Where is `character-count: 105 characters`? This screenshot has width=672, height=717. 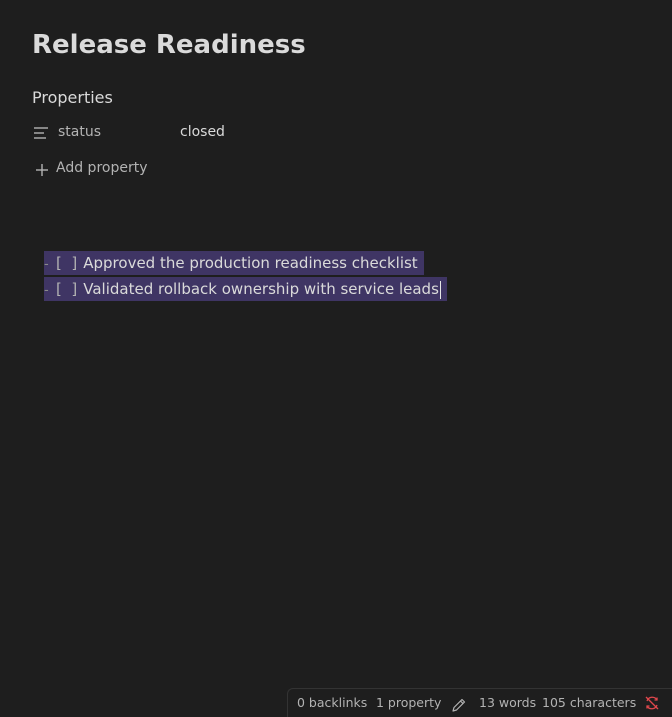 character-count: 105 characters is located at coordinates (589, 702).